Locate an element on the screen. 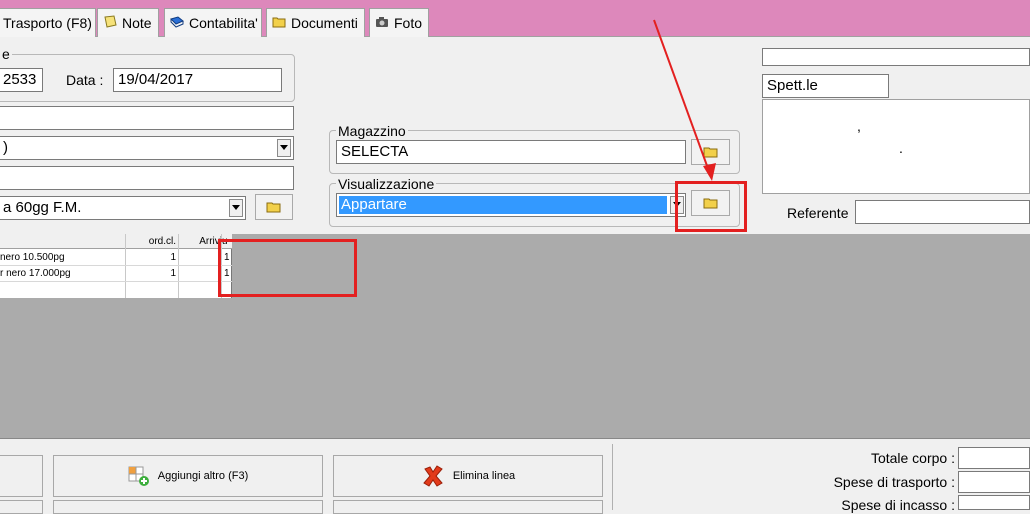 The image size is (1030, 514). tab-contabilita: Contabilita' is located at coordinates (213, 22).